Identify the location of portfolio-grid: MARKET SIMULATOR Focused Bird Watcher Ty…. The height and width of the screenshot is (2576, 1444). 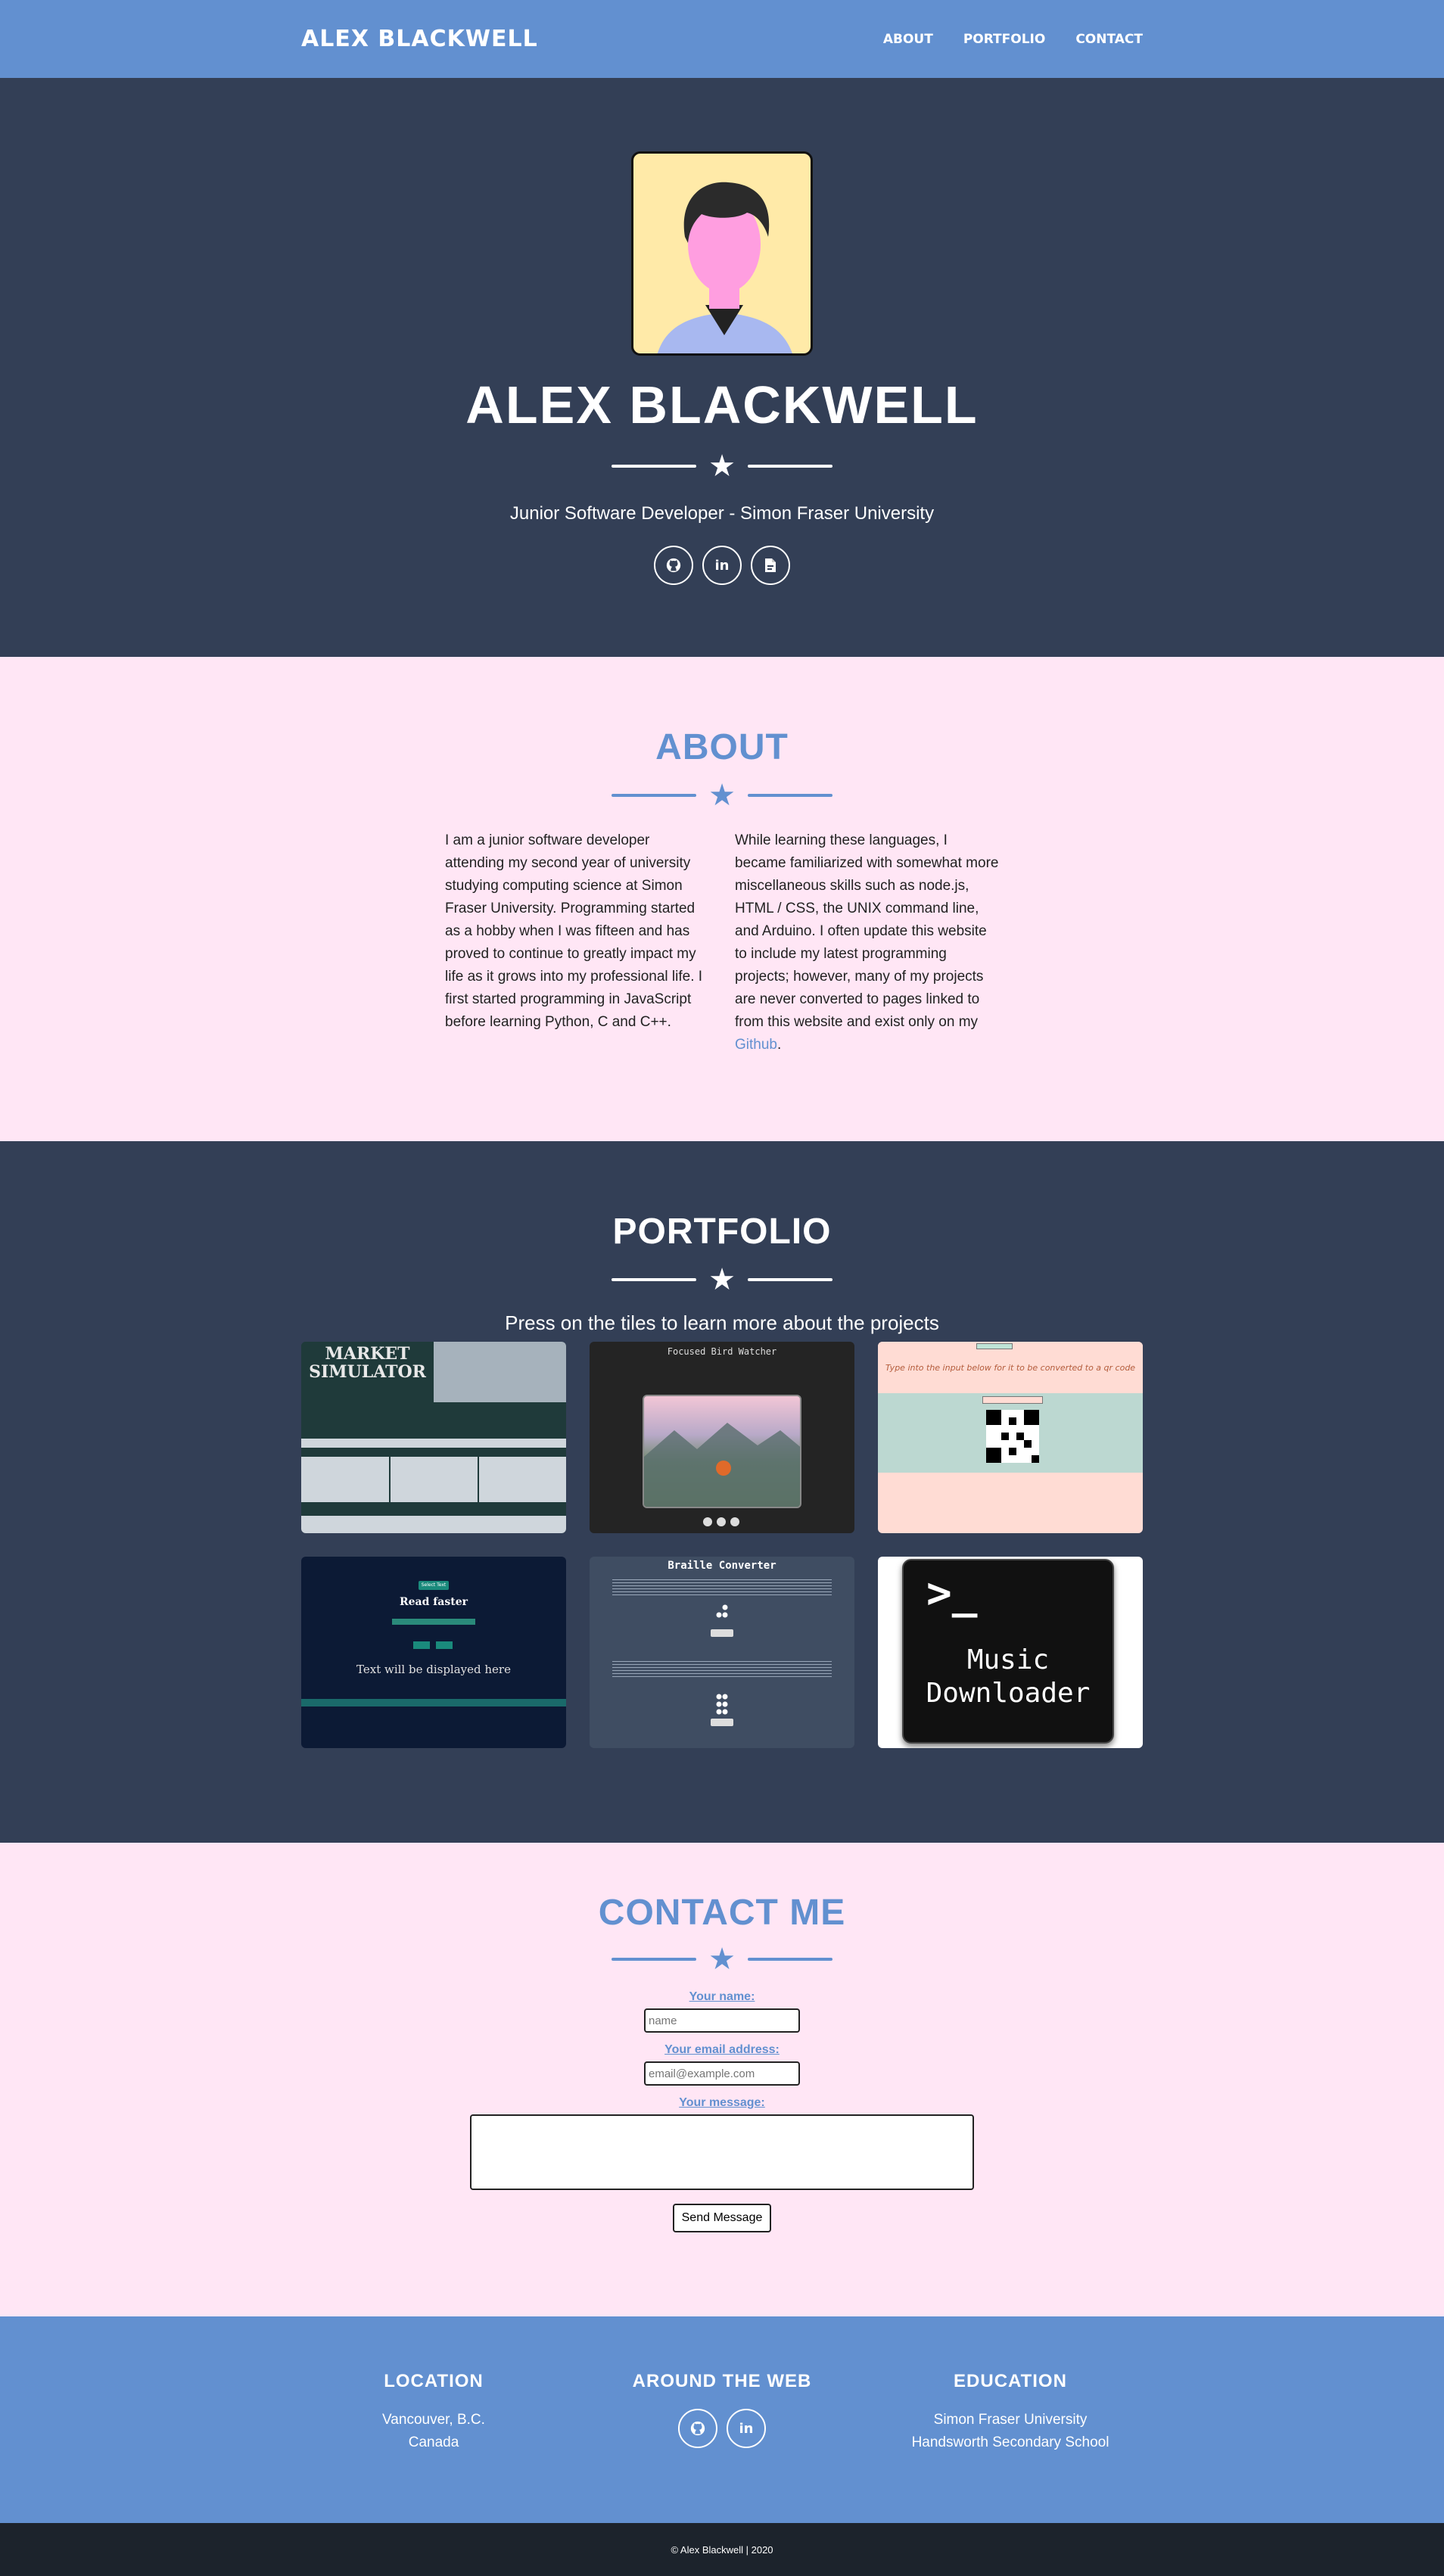
(722, 1545).